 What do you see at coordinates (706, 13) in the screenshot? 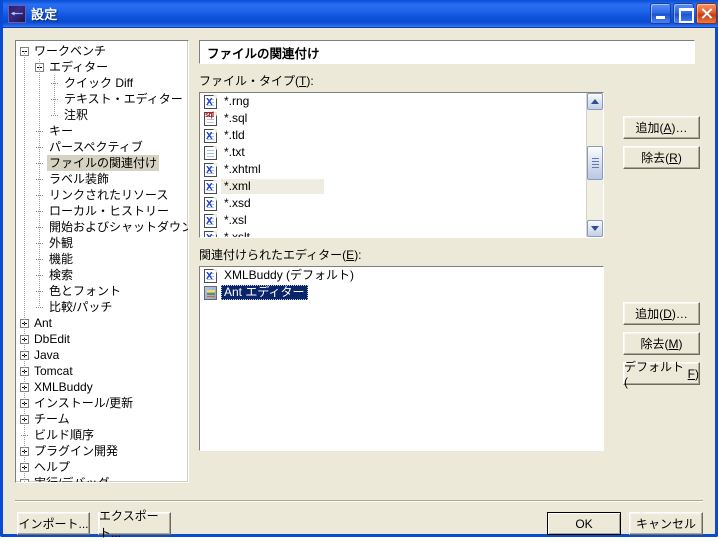
I see `close-icon` at bounding box center [706, 13].